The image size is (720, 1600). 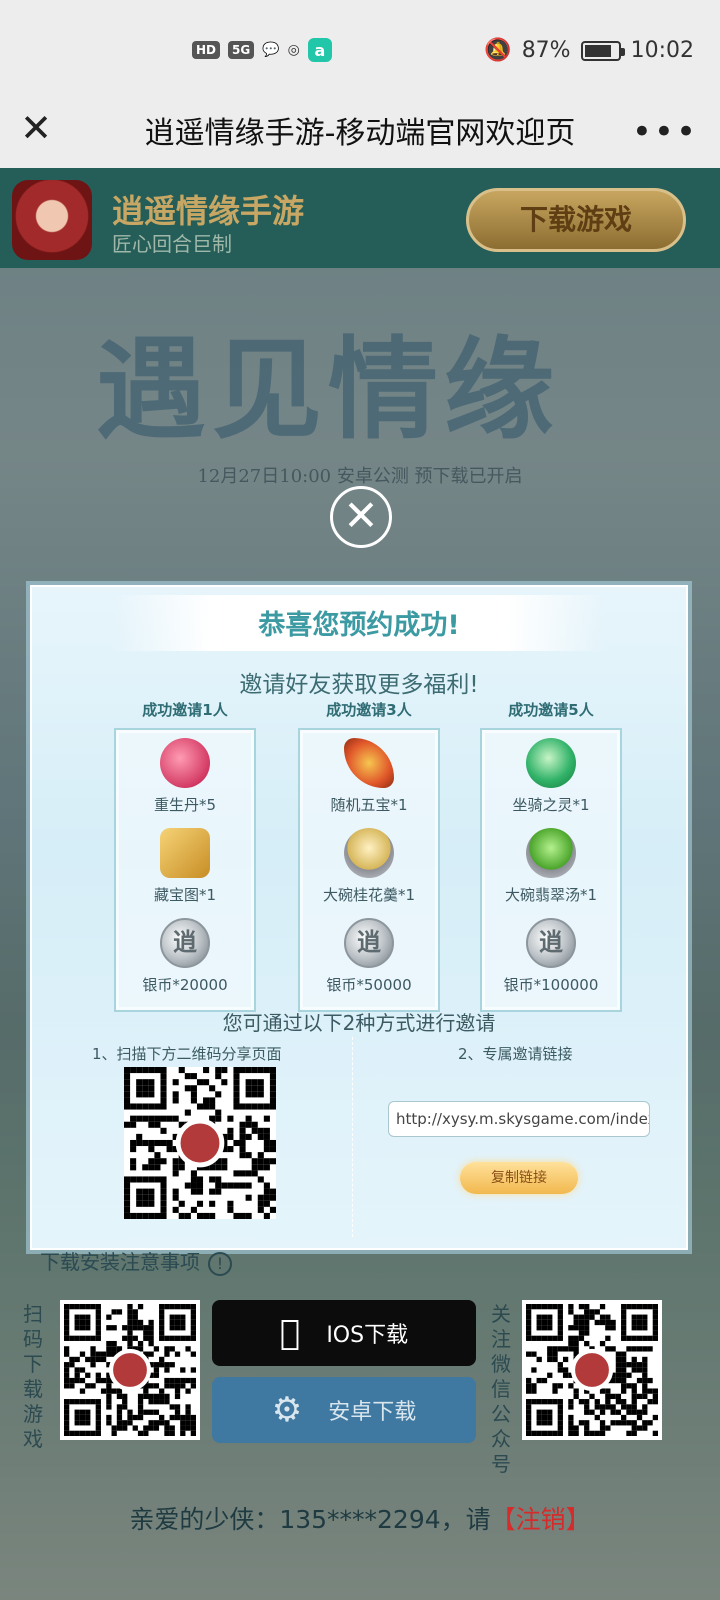 What do you see at coordinates (359, 625) in the screenshot?
I see `modal-title: 恭喜您预约成功!` at bounding box center [359, 625].